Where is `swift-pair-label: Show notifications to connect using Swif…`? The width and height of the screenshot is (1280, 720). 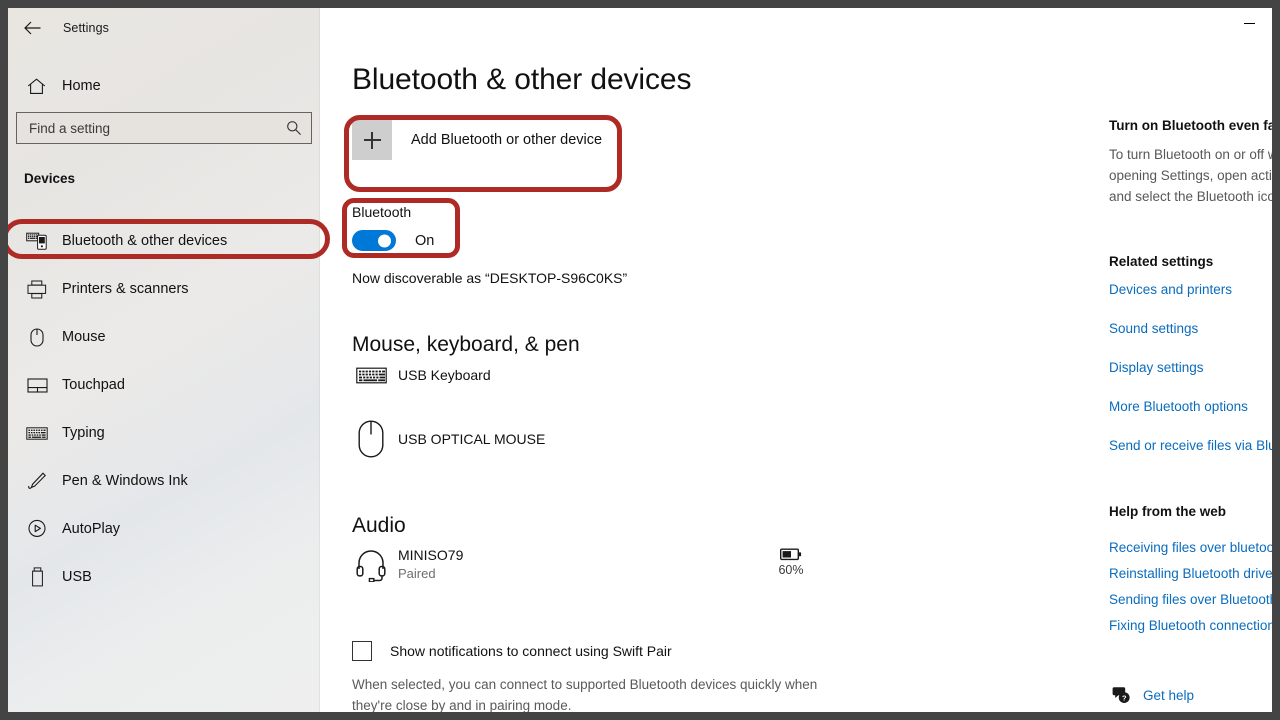
swift-pair-label: Show notifications to connect using Swif… is located at coordinates (531, 651).